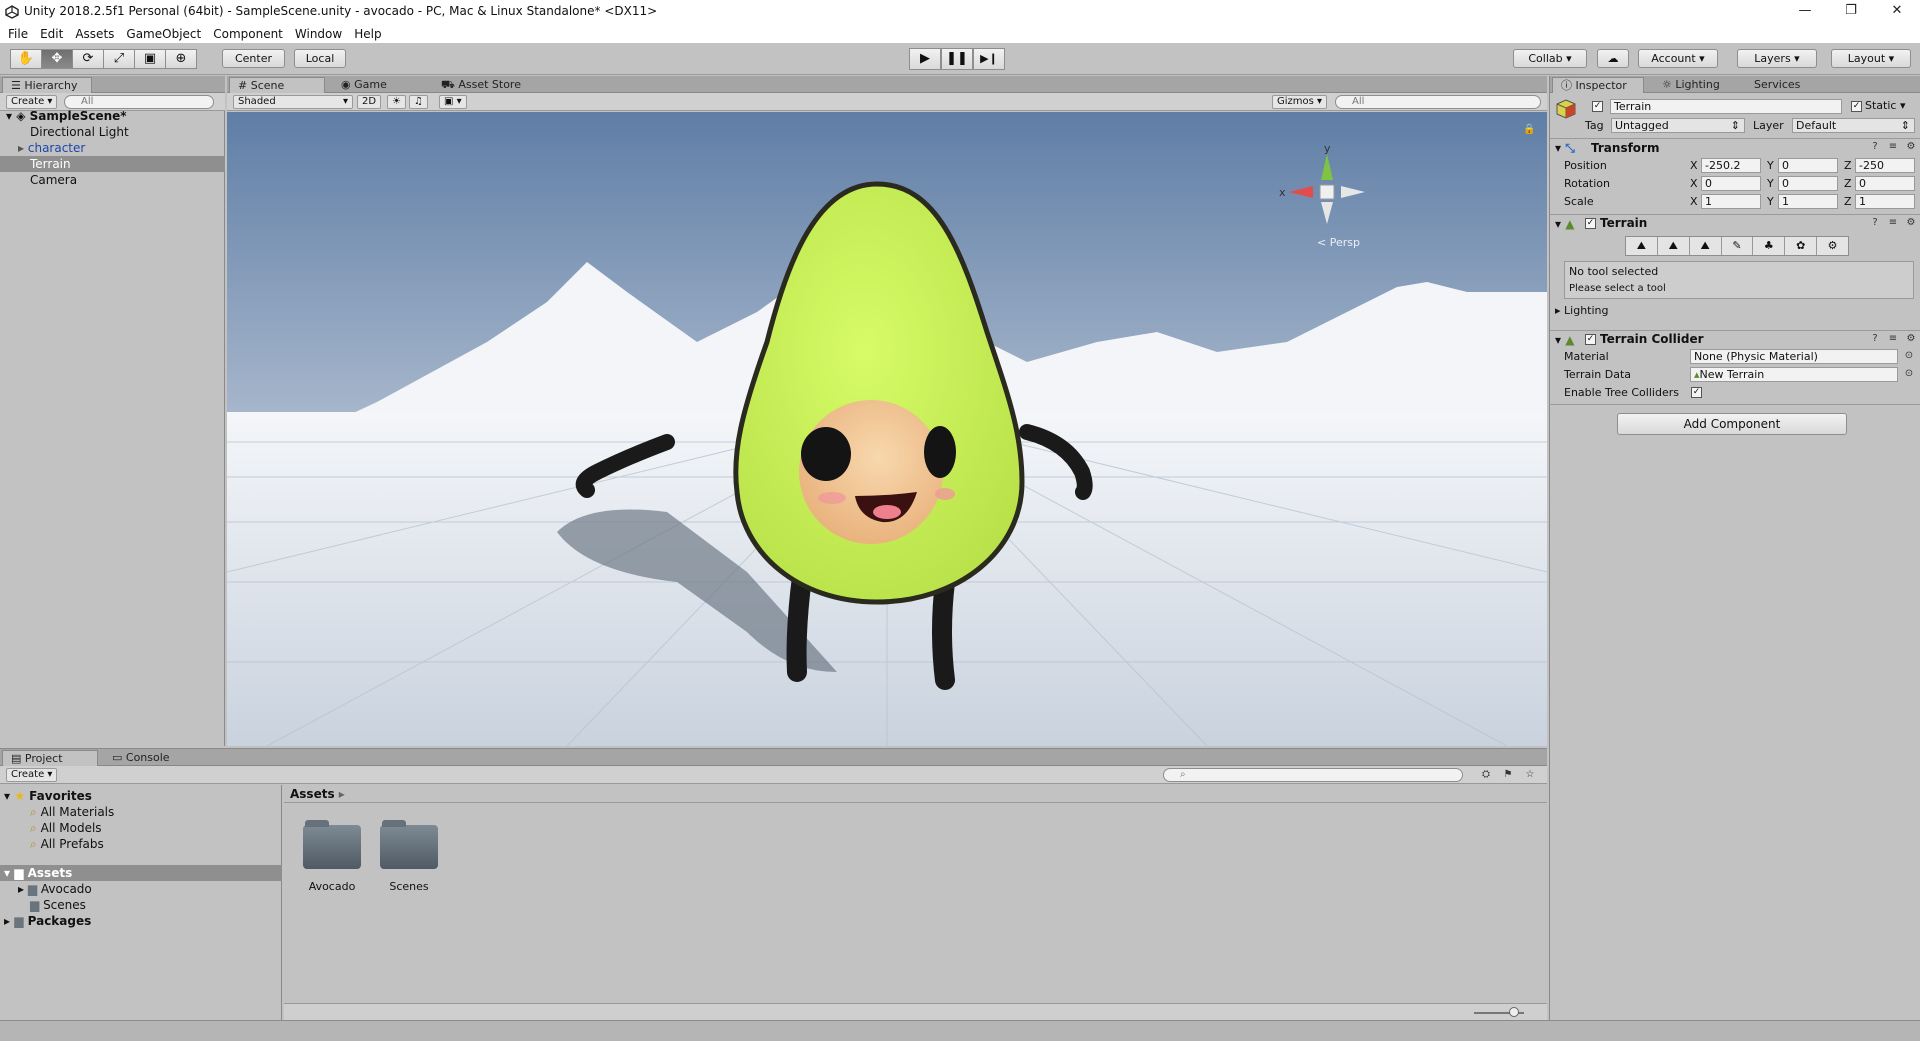 The image size is (1920, 1041). Describe the element at coordinates (1853, 125) in the screenshot. I see `layer-dropdown: Default ⇕` at that location.